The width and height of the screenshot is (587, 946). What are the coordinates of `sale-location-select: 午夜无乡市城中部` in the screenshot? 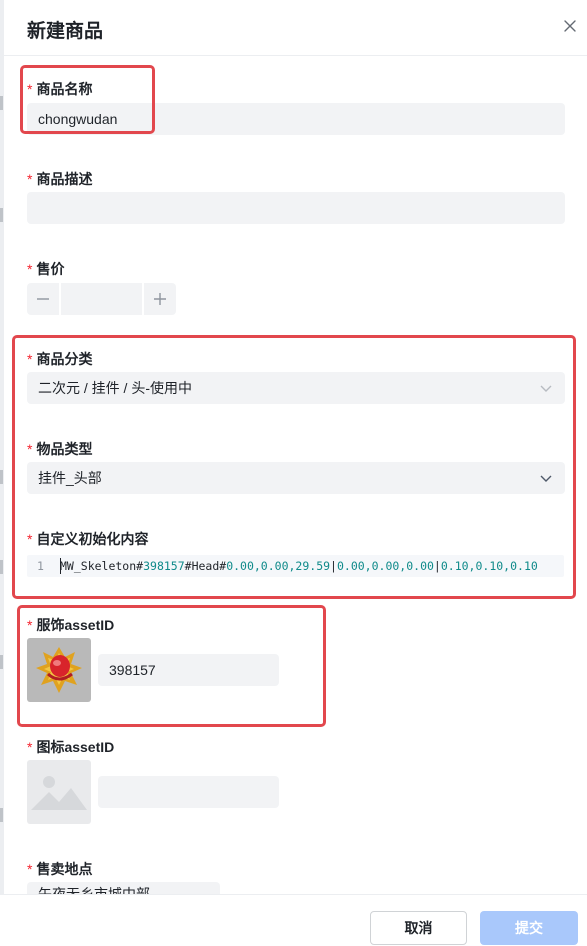 It's located at (123, 888).